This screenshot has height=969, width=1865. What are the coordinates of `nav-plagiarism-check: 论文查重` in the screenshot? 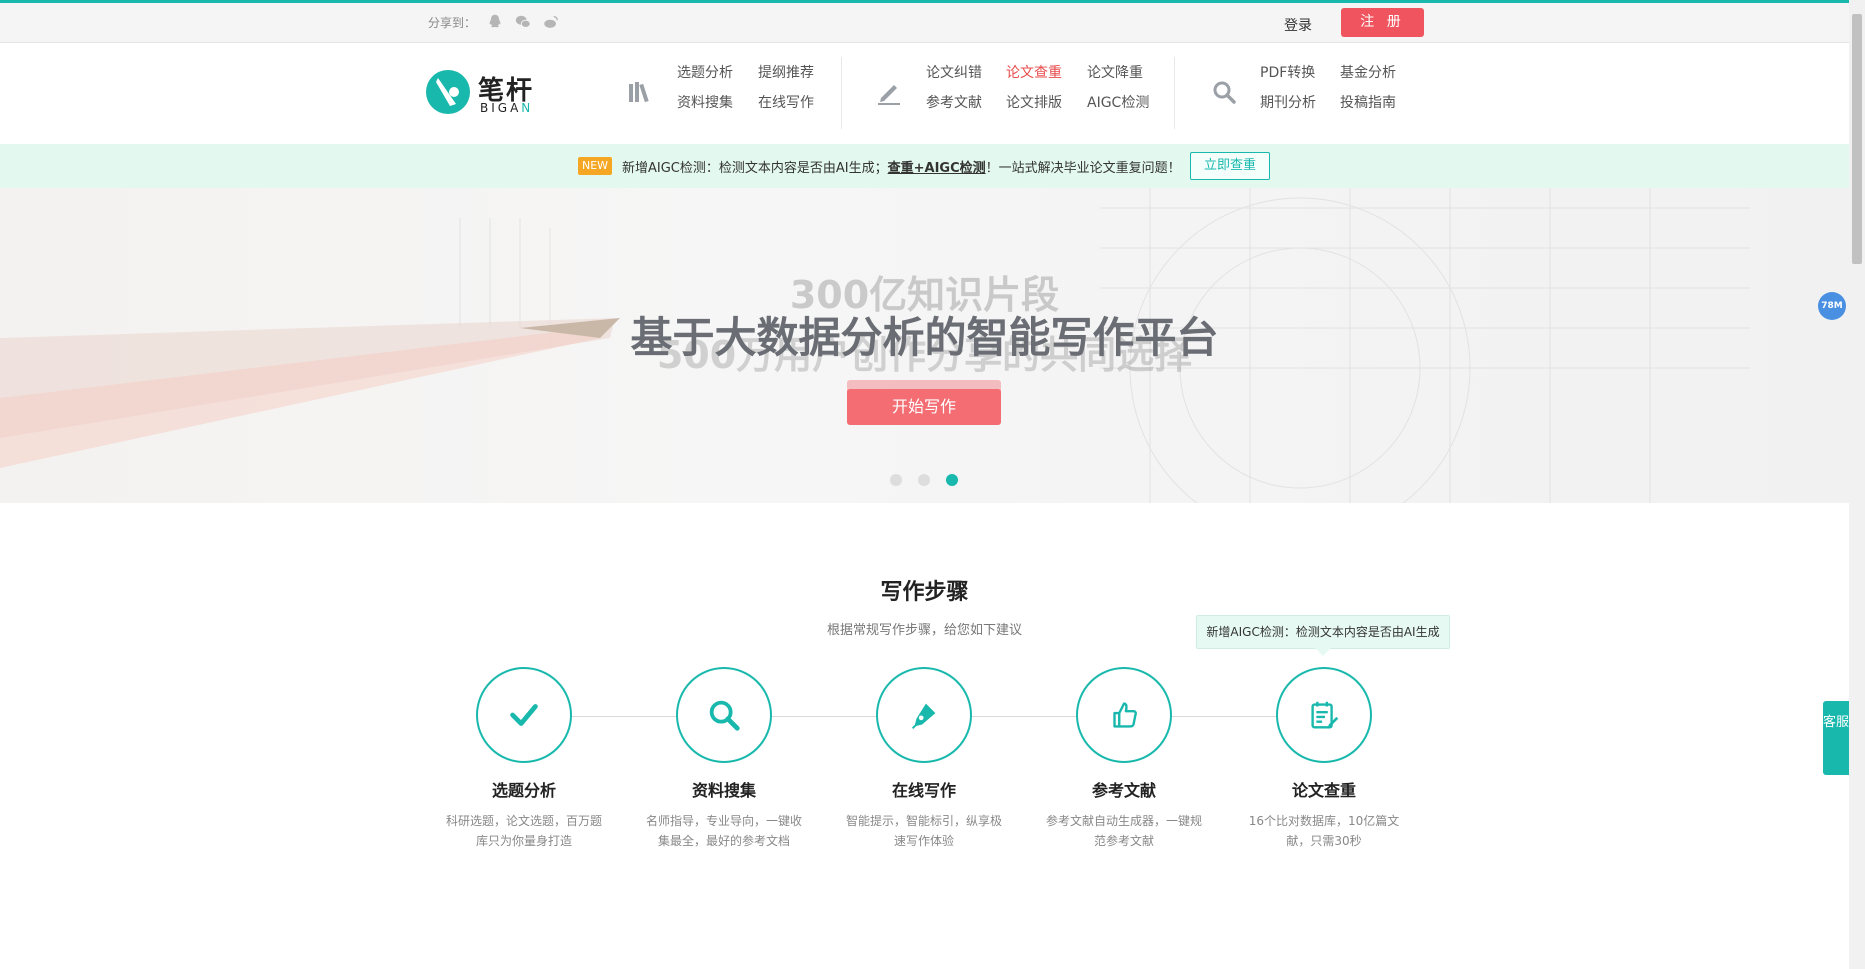 It's located at (1034, 72).